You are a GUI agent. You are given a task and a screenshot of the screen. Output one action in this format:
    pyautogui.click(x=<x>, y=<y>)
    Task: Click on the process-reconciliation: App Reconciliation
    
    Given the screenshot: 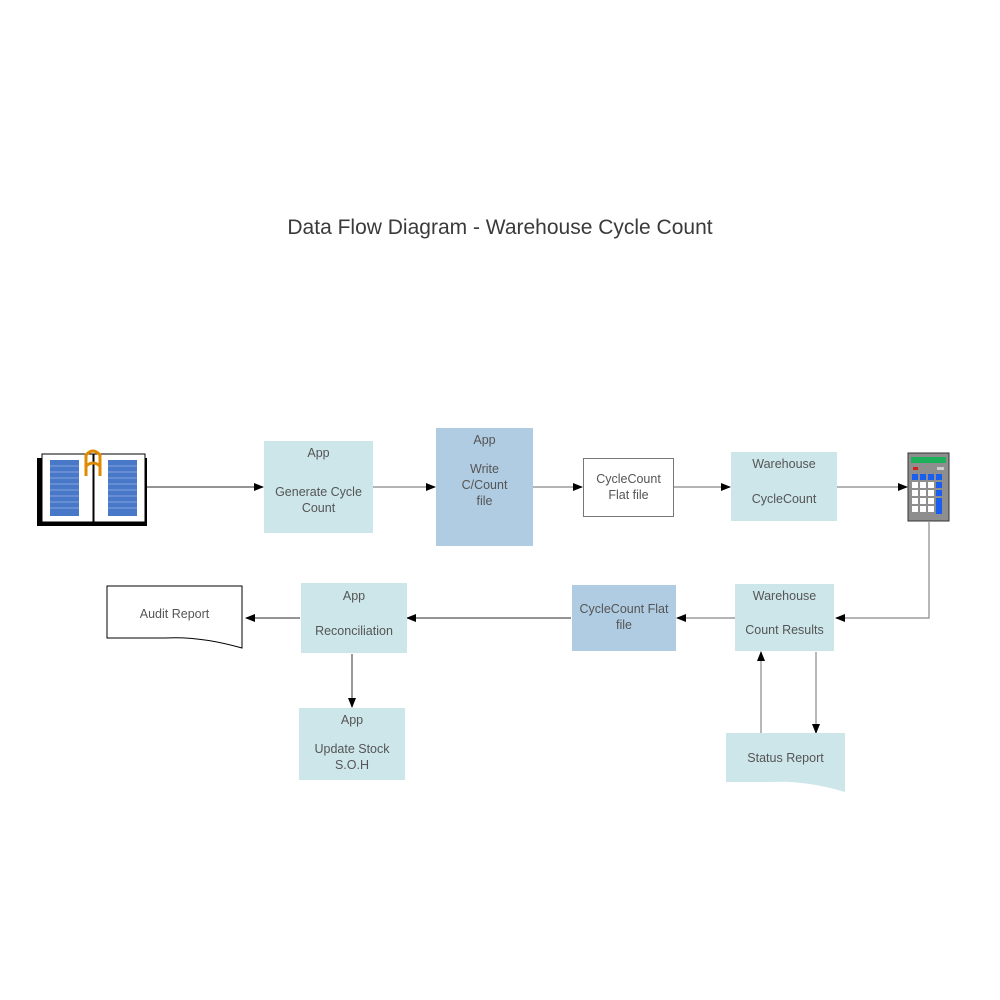 What is the action you would take?
    pyautogui.click(x=354, y=618)
    